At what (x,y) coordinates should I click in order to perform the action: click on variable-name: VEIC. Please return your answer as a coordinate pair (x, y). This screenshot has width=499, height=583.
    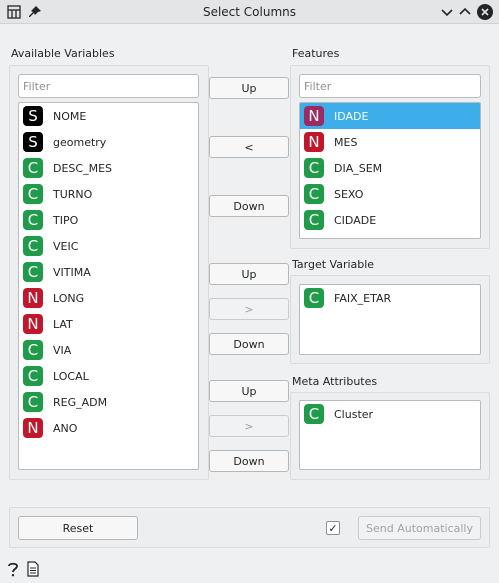
    Looking at the image, I should click on (66, 246).